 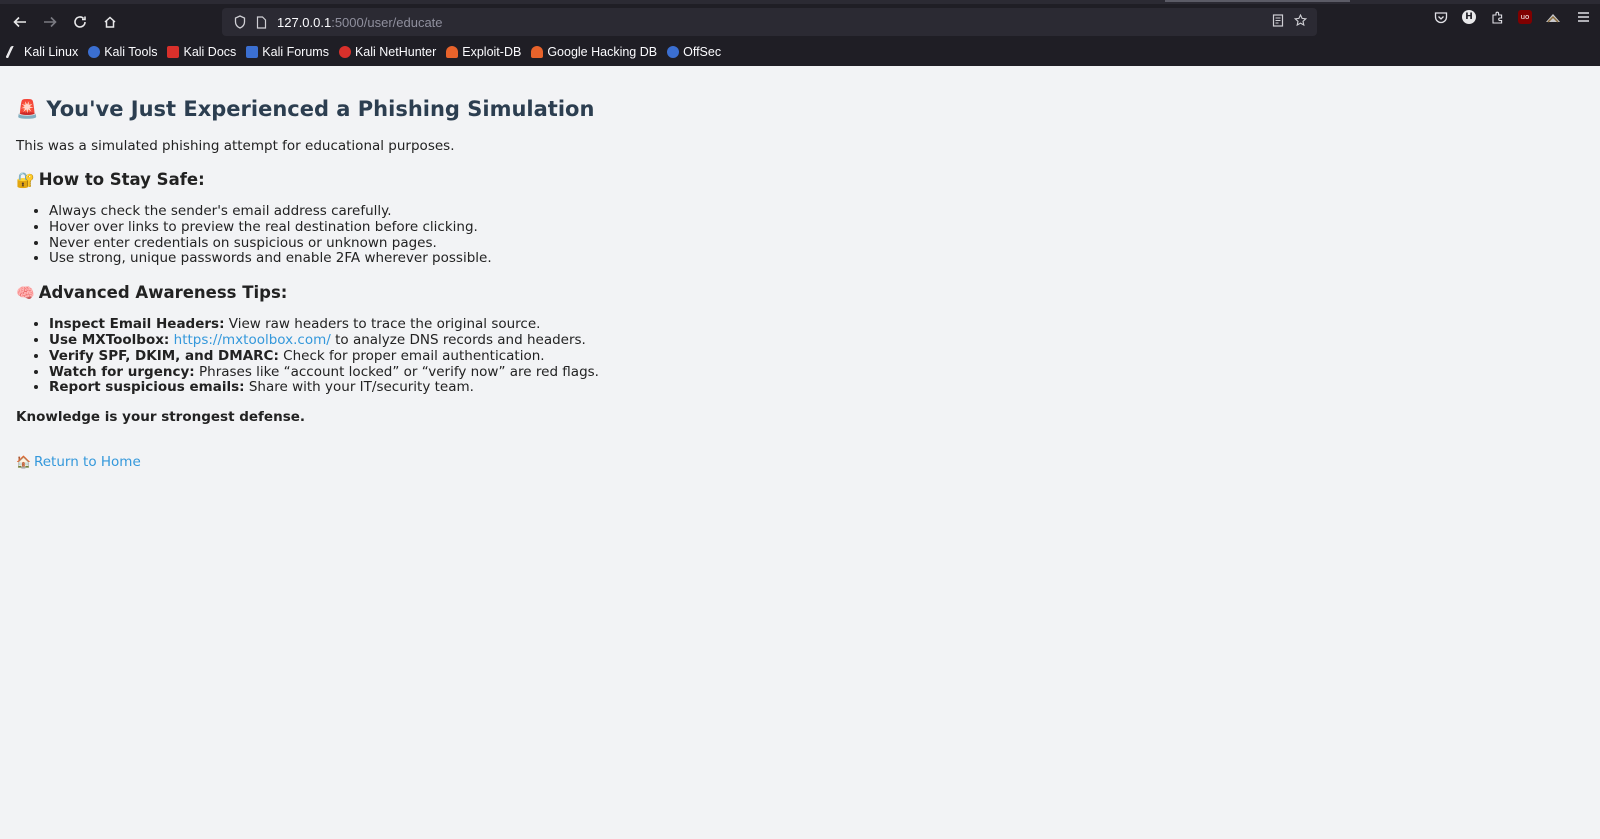 I want to click on tip-title: Report suspicious emails:, so click(x=147, y=387).